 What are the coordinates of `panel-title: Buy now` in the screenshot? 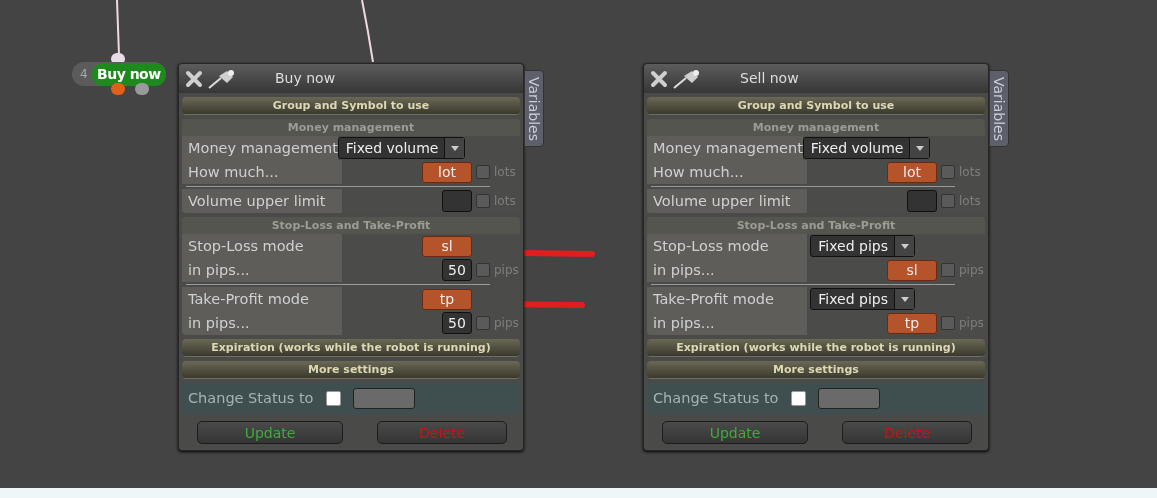 It's located at (305, 78).